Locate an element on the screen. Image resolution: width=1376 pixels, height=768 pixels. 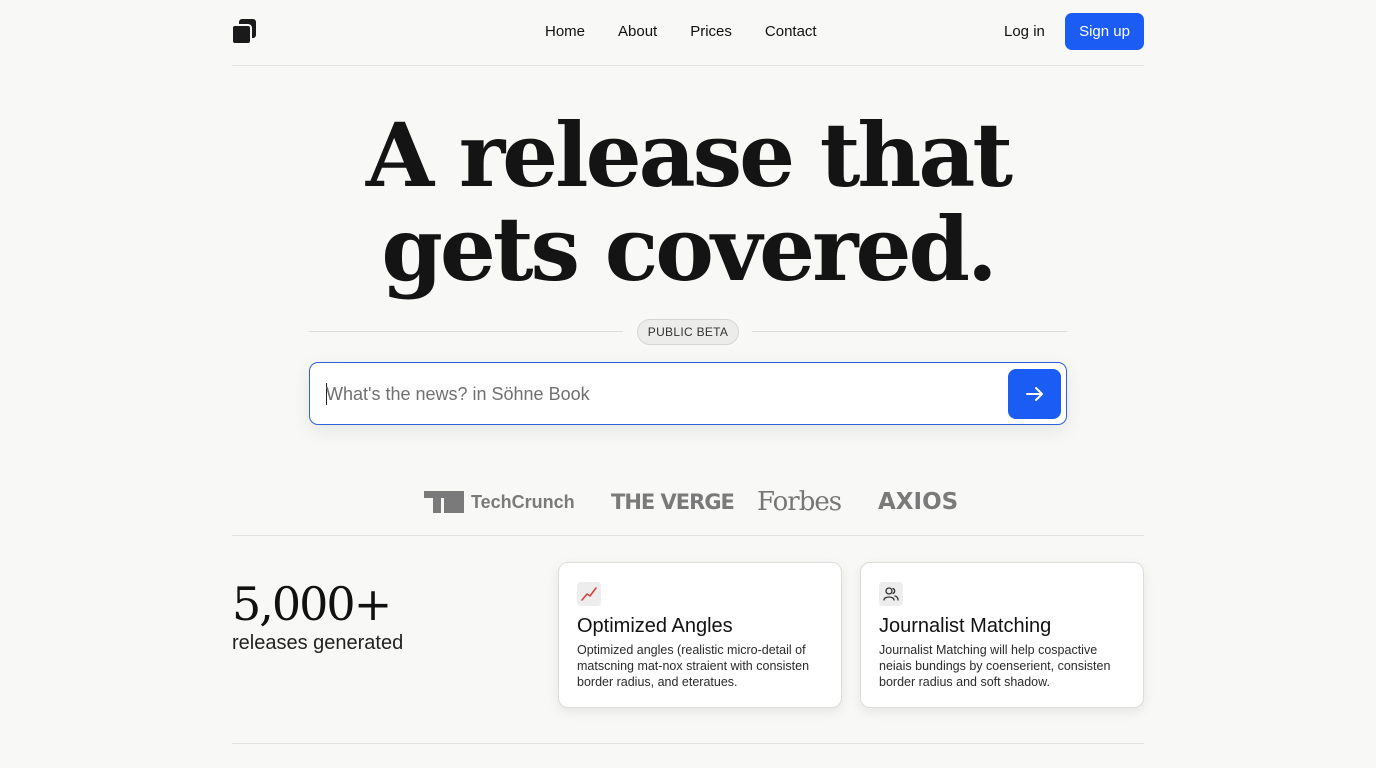
press-logos: TechCrunch THE VERGE Forbes AXIOS is located at coordinates (688, 507).